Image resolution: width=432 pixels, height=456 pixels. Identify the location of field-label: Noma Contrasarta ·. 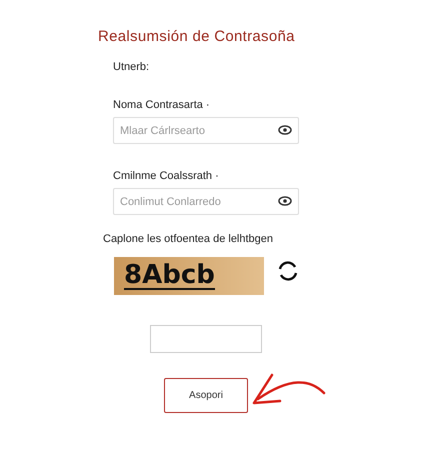
(161, 105).